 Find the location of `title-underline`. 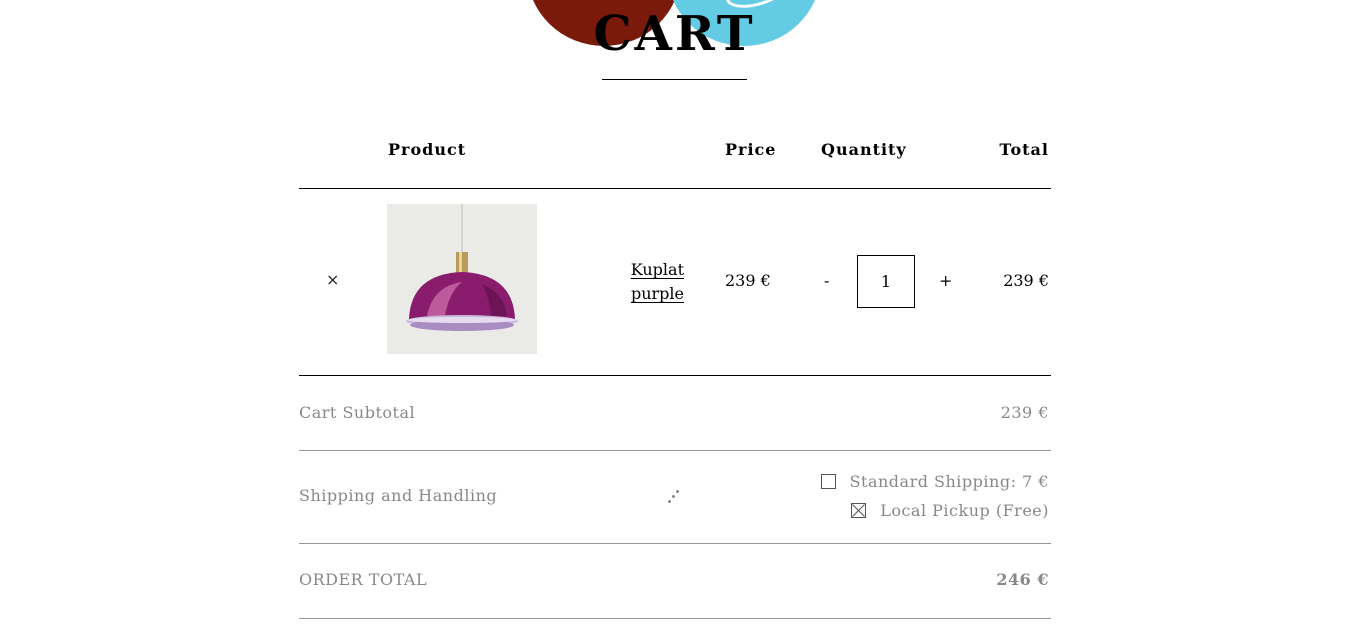

title-underline is located at coordinates (674, 79).